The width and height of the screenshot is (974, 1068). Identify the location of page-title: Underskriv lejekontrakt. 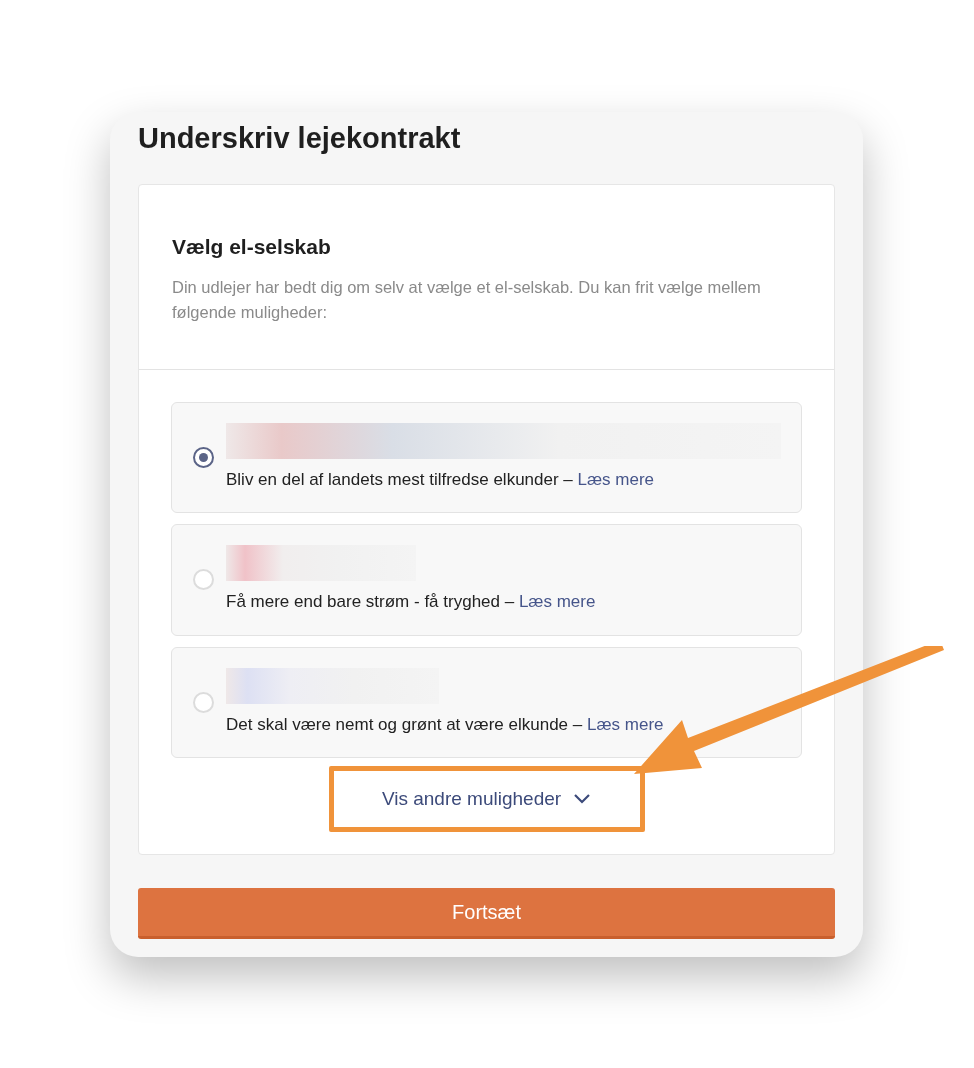
(300, 138).